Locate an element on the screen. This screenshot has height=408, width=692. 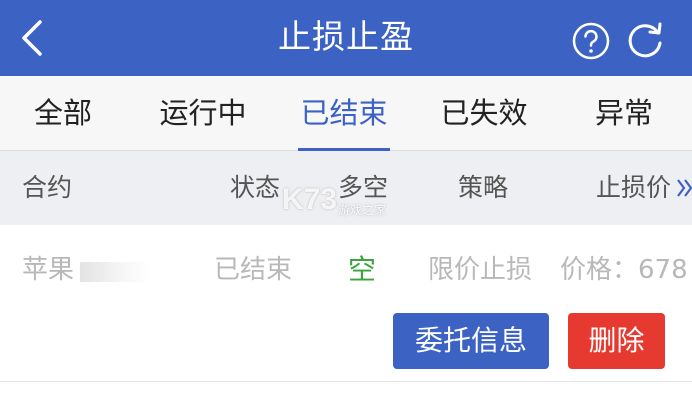
tab-ended: 已结束 is located at coordinates (344, 113).